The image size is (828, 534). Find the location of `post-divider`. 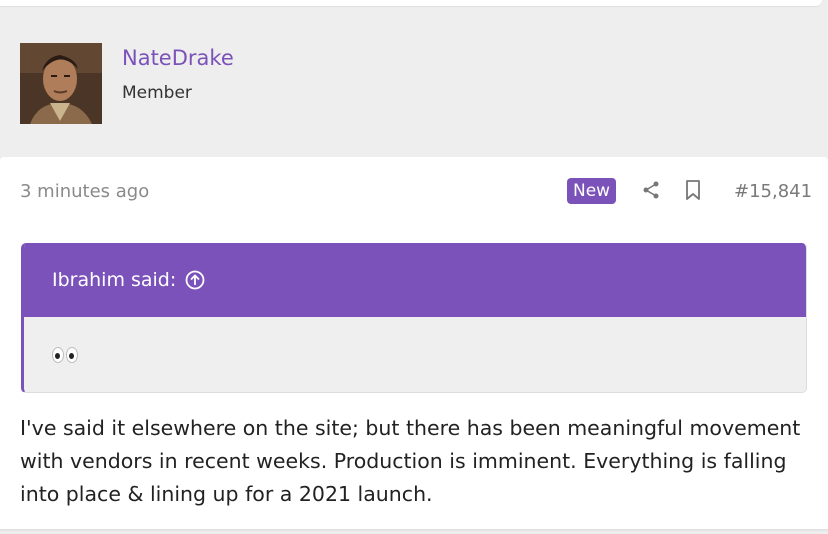

post-divider is located at coordinates (414, 530).